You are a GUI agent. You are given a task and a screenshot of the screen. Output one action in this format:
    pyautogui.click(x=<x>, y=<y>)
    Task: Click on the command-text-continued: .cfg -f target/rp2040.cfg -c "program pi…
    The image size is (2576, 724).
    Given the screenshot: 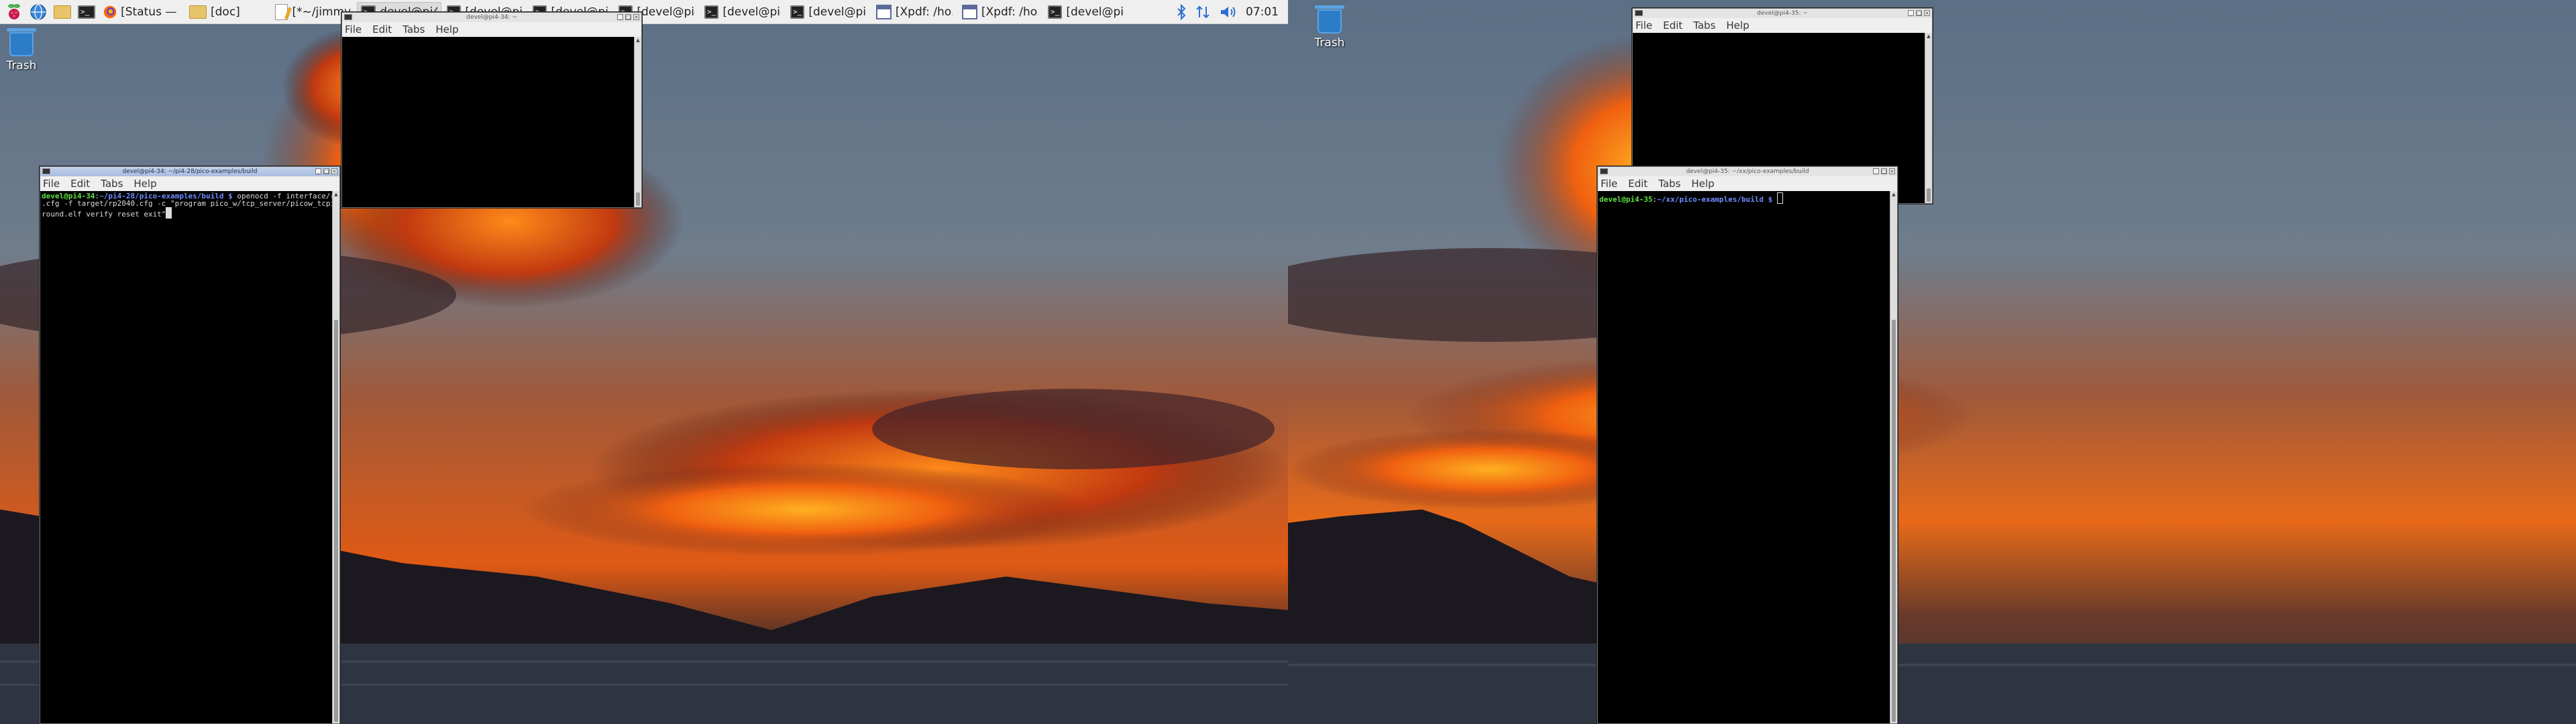 What is the action you would take?
    pyautogui.click(x=187, y=204)
    